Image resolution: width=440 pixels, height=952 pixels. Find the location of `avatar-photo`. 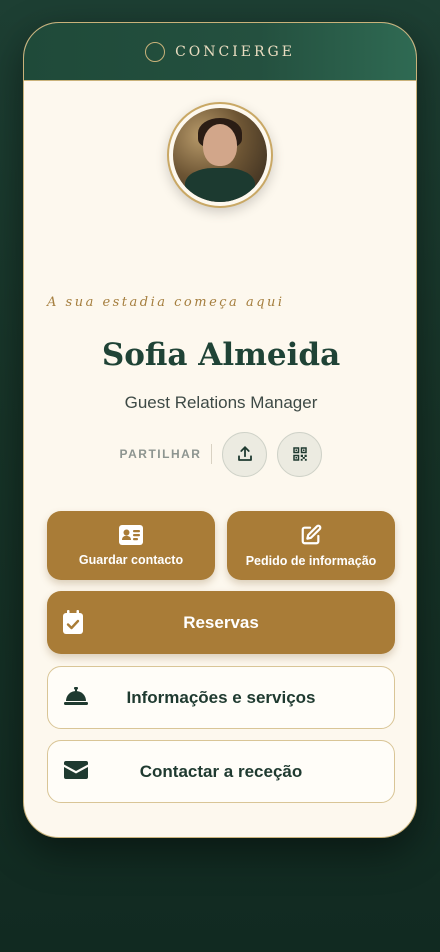

avatar-photo is located at coordinates (220, 155).